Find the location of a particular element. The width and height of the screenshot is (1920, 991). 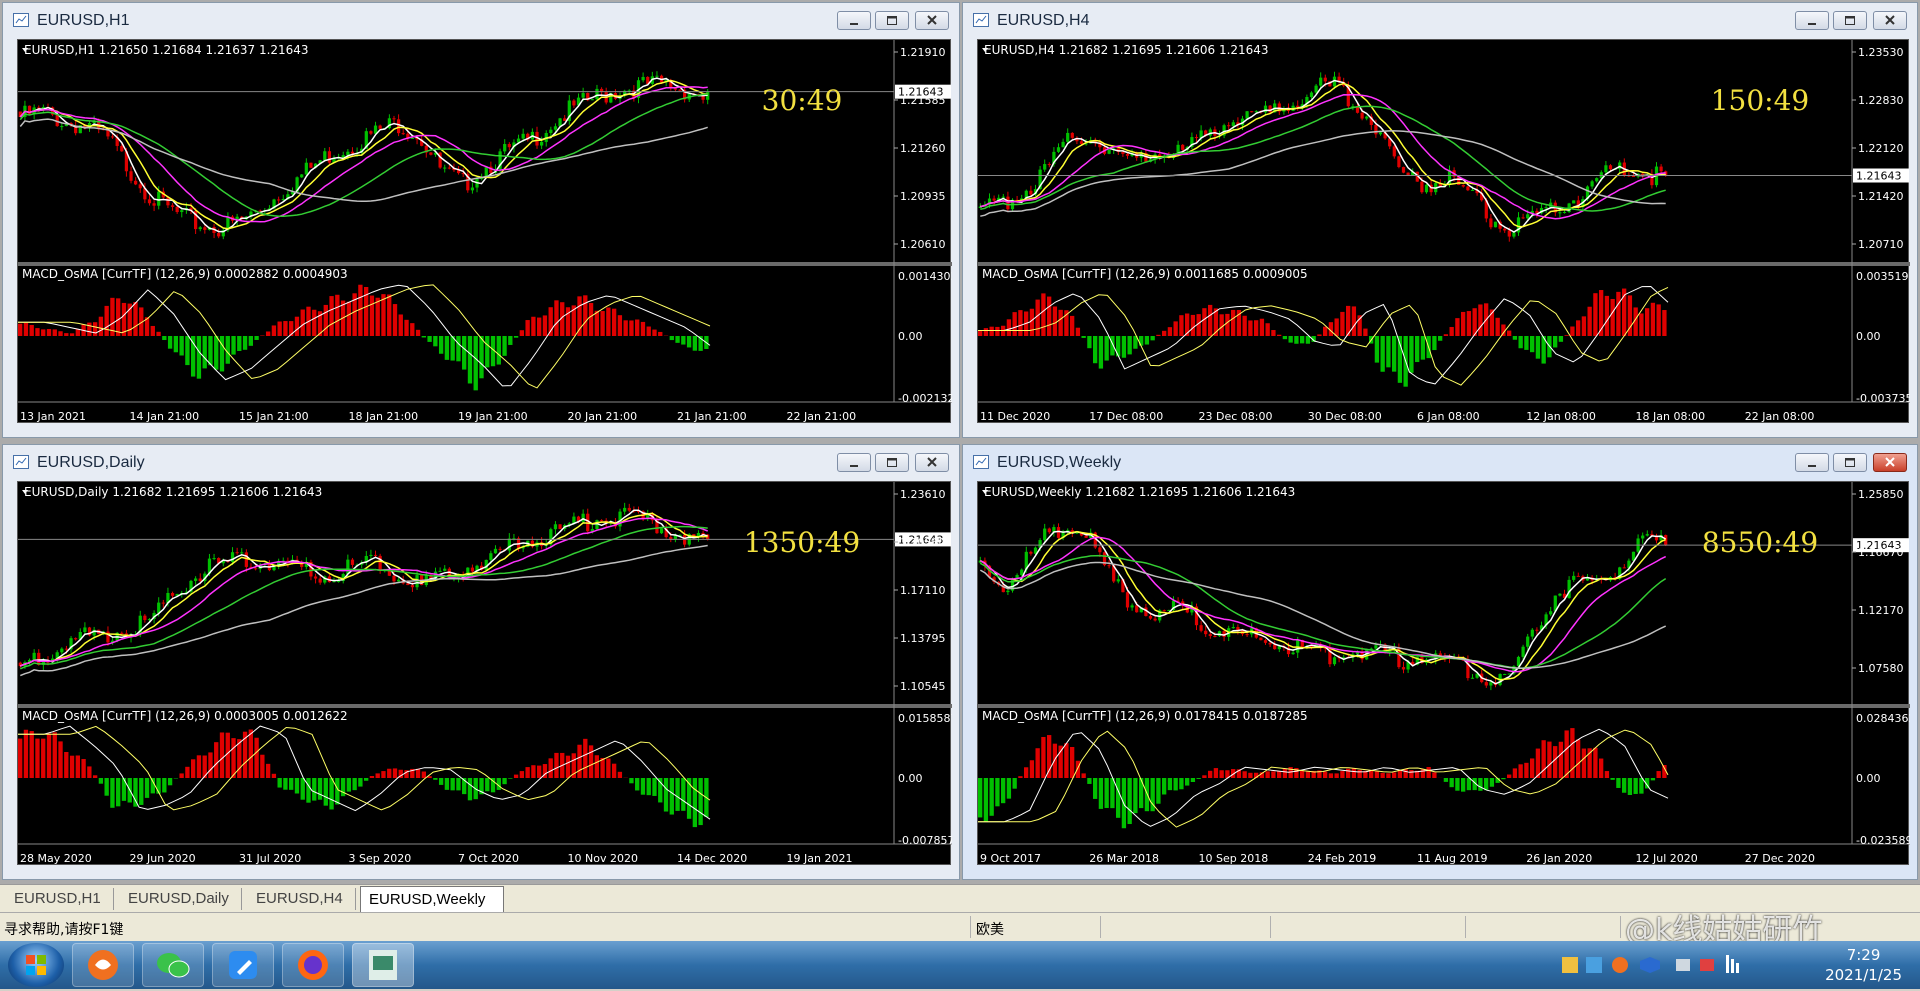

tab-eurusd-daily: EURUSD,Daily is located at coordinates (181, 899).